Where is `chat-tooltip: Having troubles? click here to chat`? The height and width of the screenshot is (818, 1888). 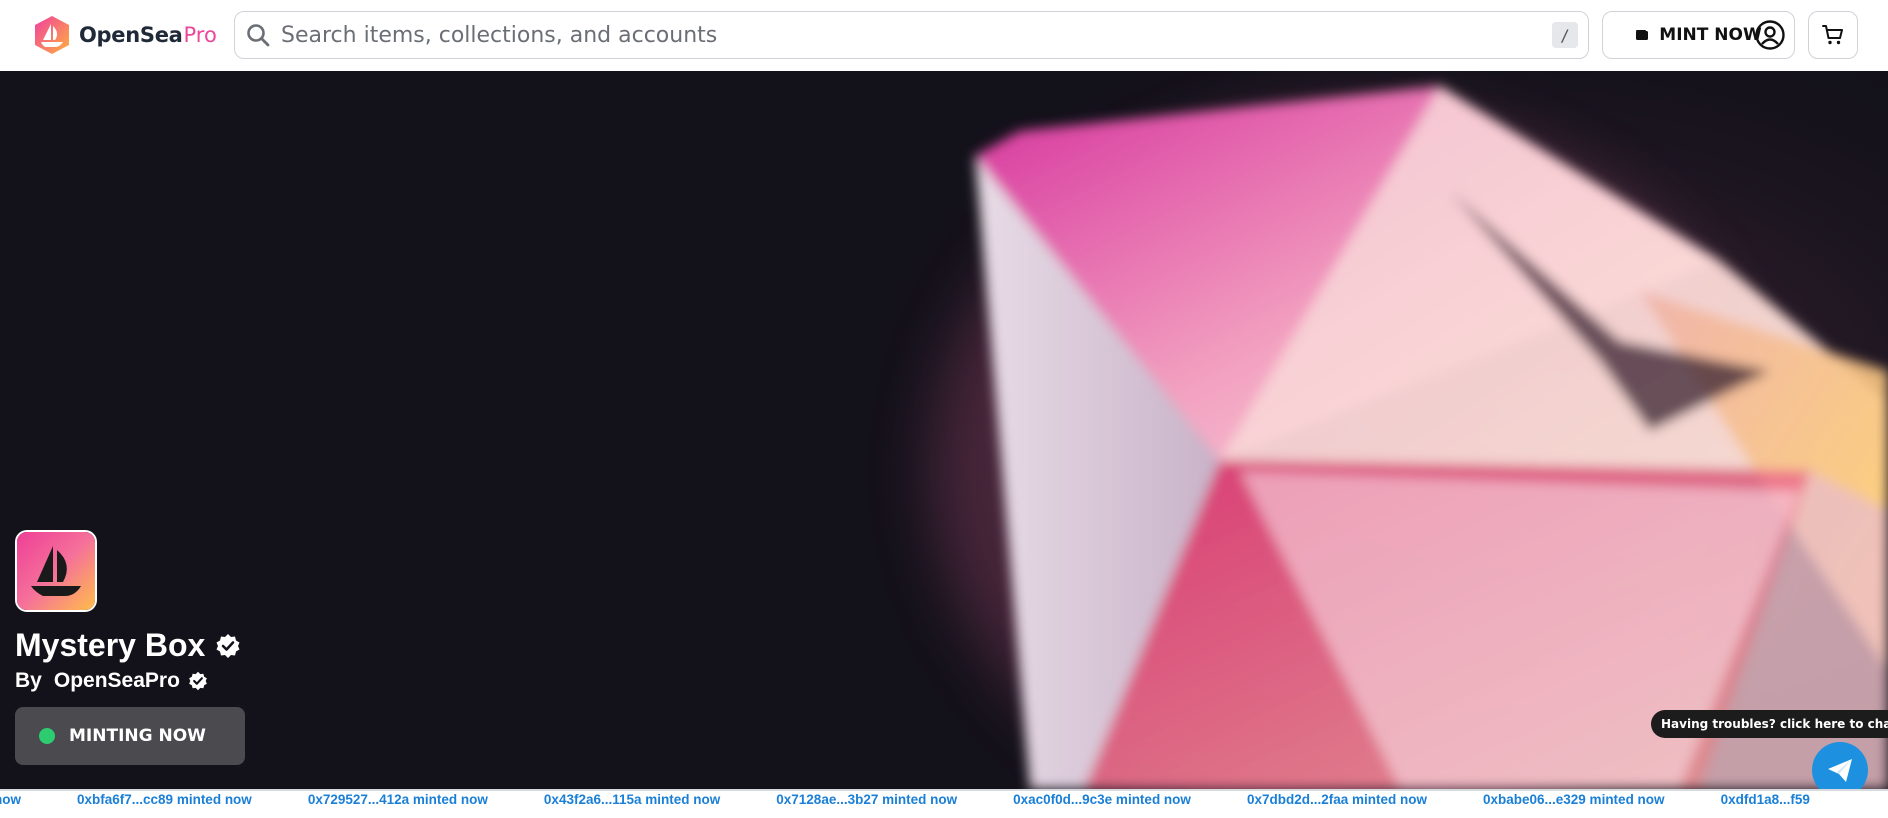 chat-tooltip: Having troubles? click here to chat is located at coordinates (1769, 724).